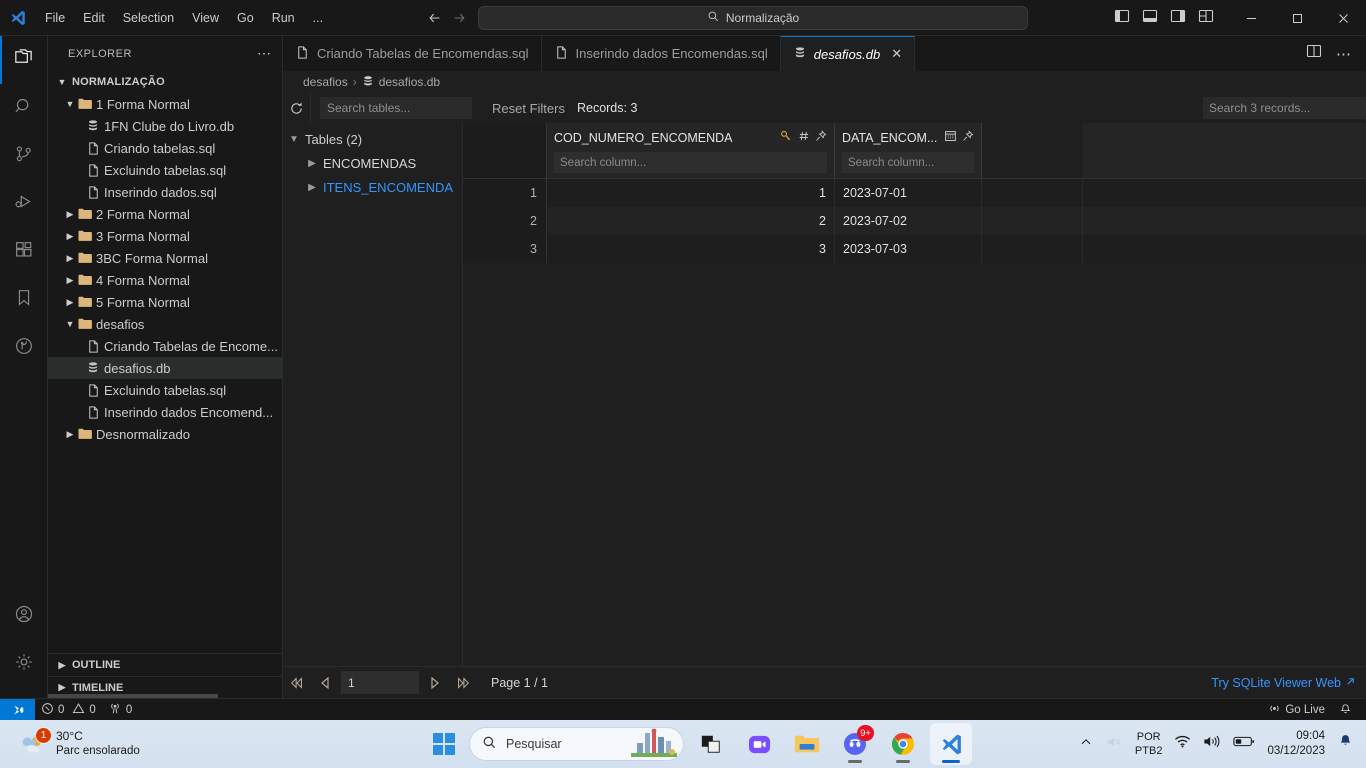  What do you see at coordinates (896, 54) in the screenshot?
I see `close-icon: ✕` at bounding box center [896, 54].